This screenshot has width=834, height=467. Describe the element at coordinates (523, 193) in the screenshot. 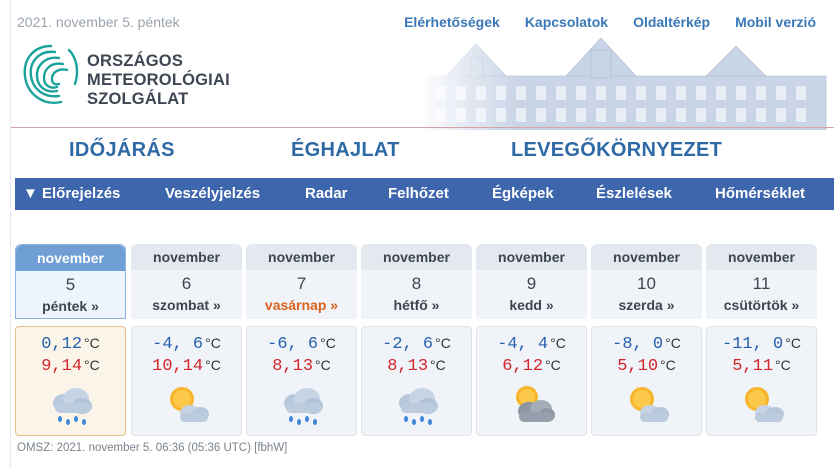

I see `subnav-sky-images: Égképek` at that location.